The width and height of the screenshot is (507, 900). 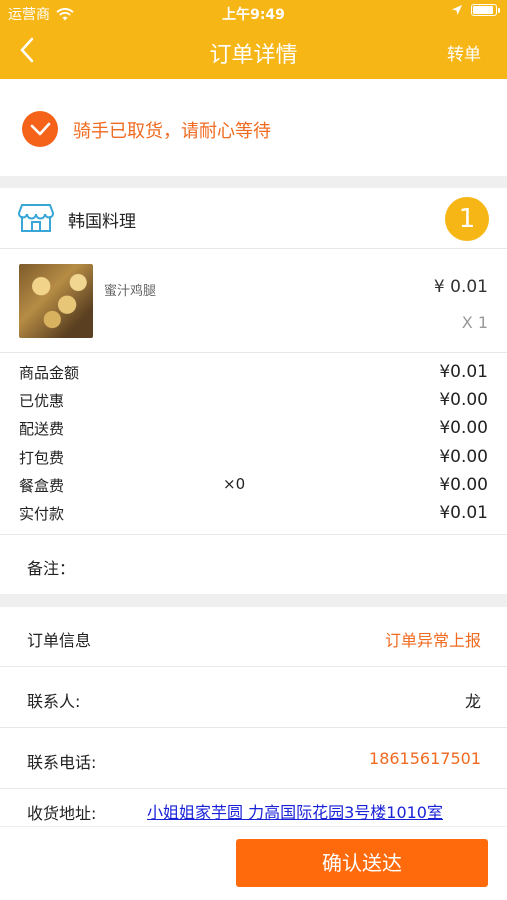 What do you see at coordinates (253, 404) in the screenshot?
I see `fee-row: 已优惠 ¥0.00` at bounding box center [253, 404].